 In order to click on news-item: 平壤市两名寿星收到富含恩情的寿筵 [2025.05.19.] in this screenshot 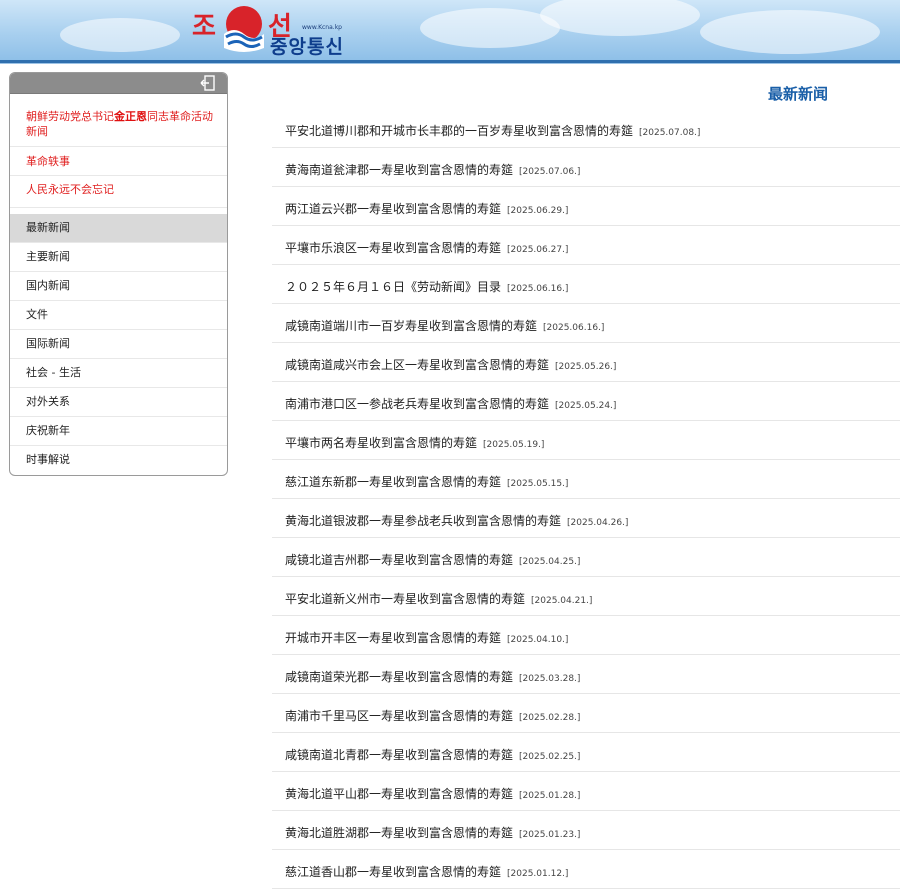, I will do `click(586, 441)`.